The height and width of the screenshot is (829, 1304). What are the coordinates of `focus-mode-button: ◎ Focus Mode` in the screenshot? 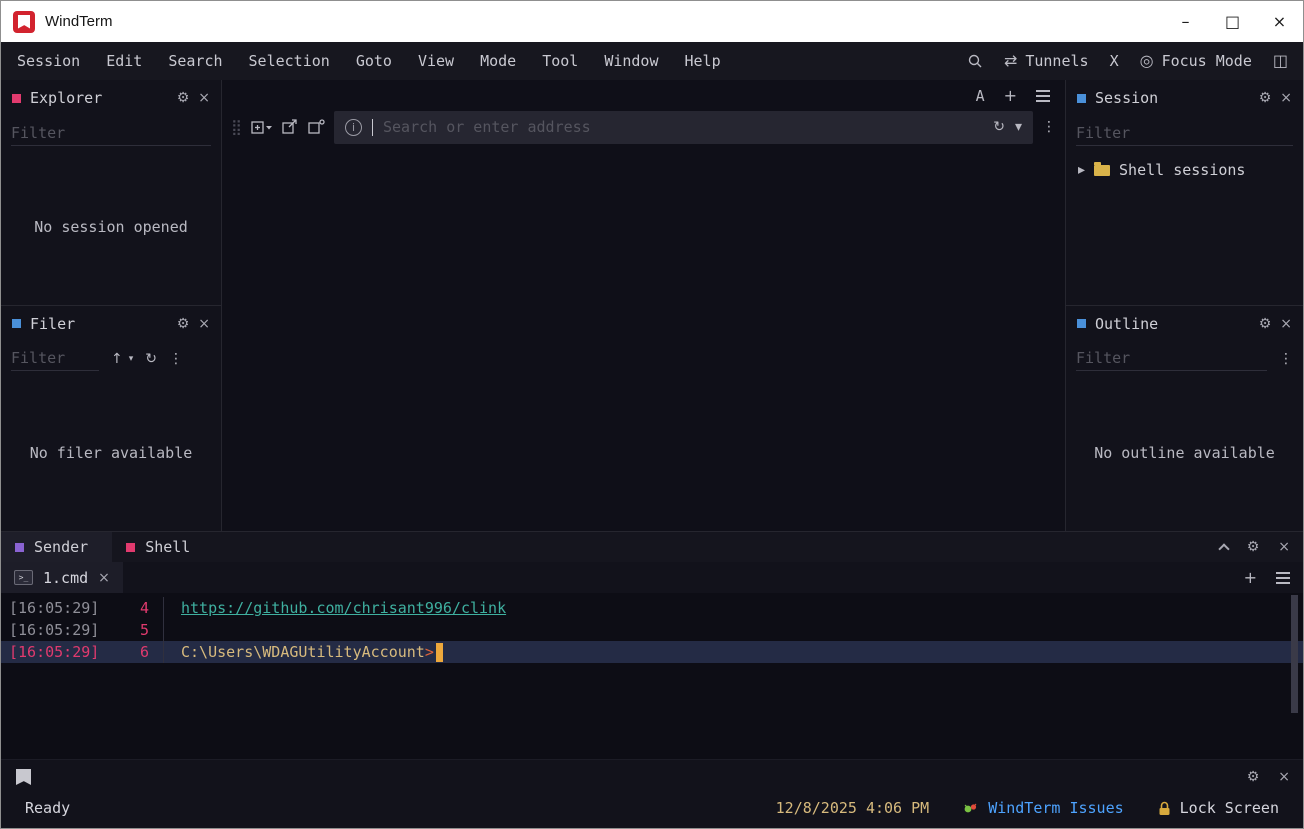 It's located at (1196, 61).